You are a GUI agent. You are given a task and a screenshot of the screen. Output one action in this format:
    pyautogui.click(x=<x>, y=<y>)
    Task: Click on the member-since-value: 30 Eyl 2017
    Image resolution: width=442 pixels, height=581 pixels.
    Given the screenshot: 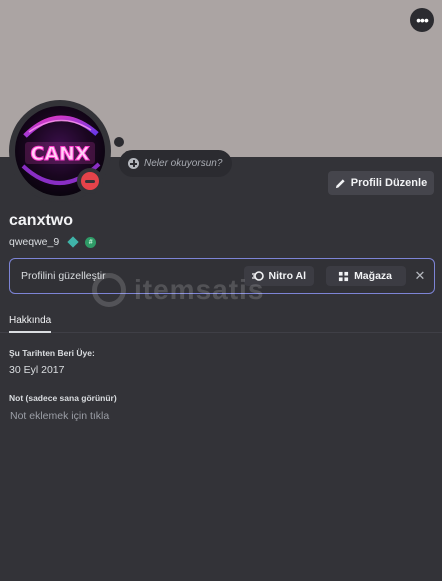 What is the action you would take?
    pyautogui.click(x=37, y=370)
    